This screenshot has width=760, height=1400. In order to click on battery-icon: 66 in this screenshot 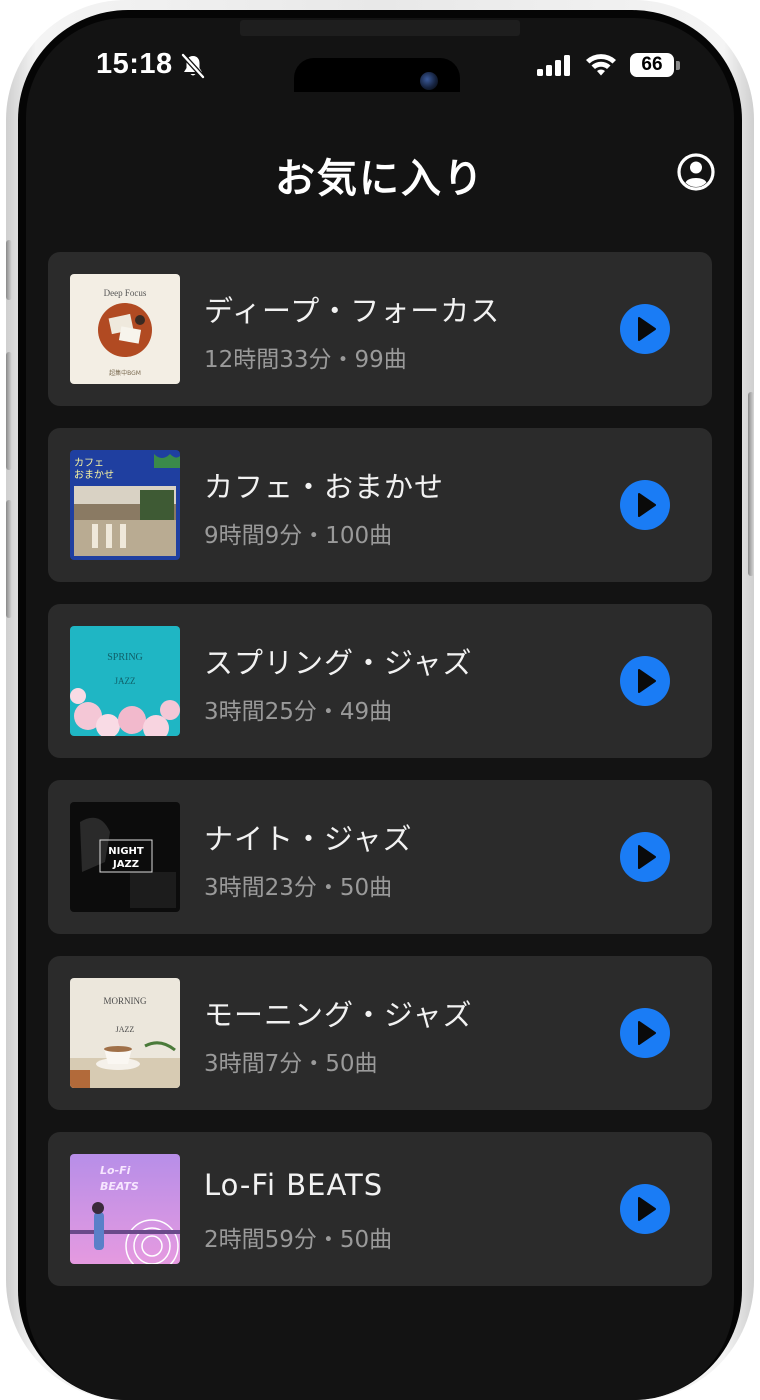, I will do `click(652, 65)`.